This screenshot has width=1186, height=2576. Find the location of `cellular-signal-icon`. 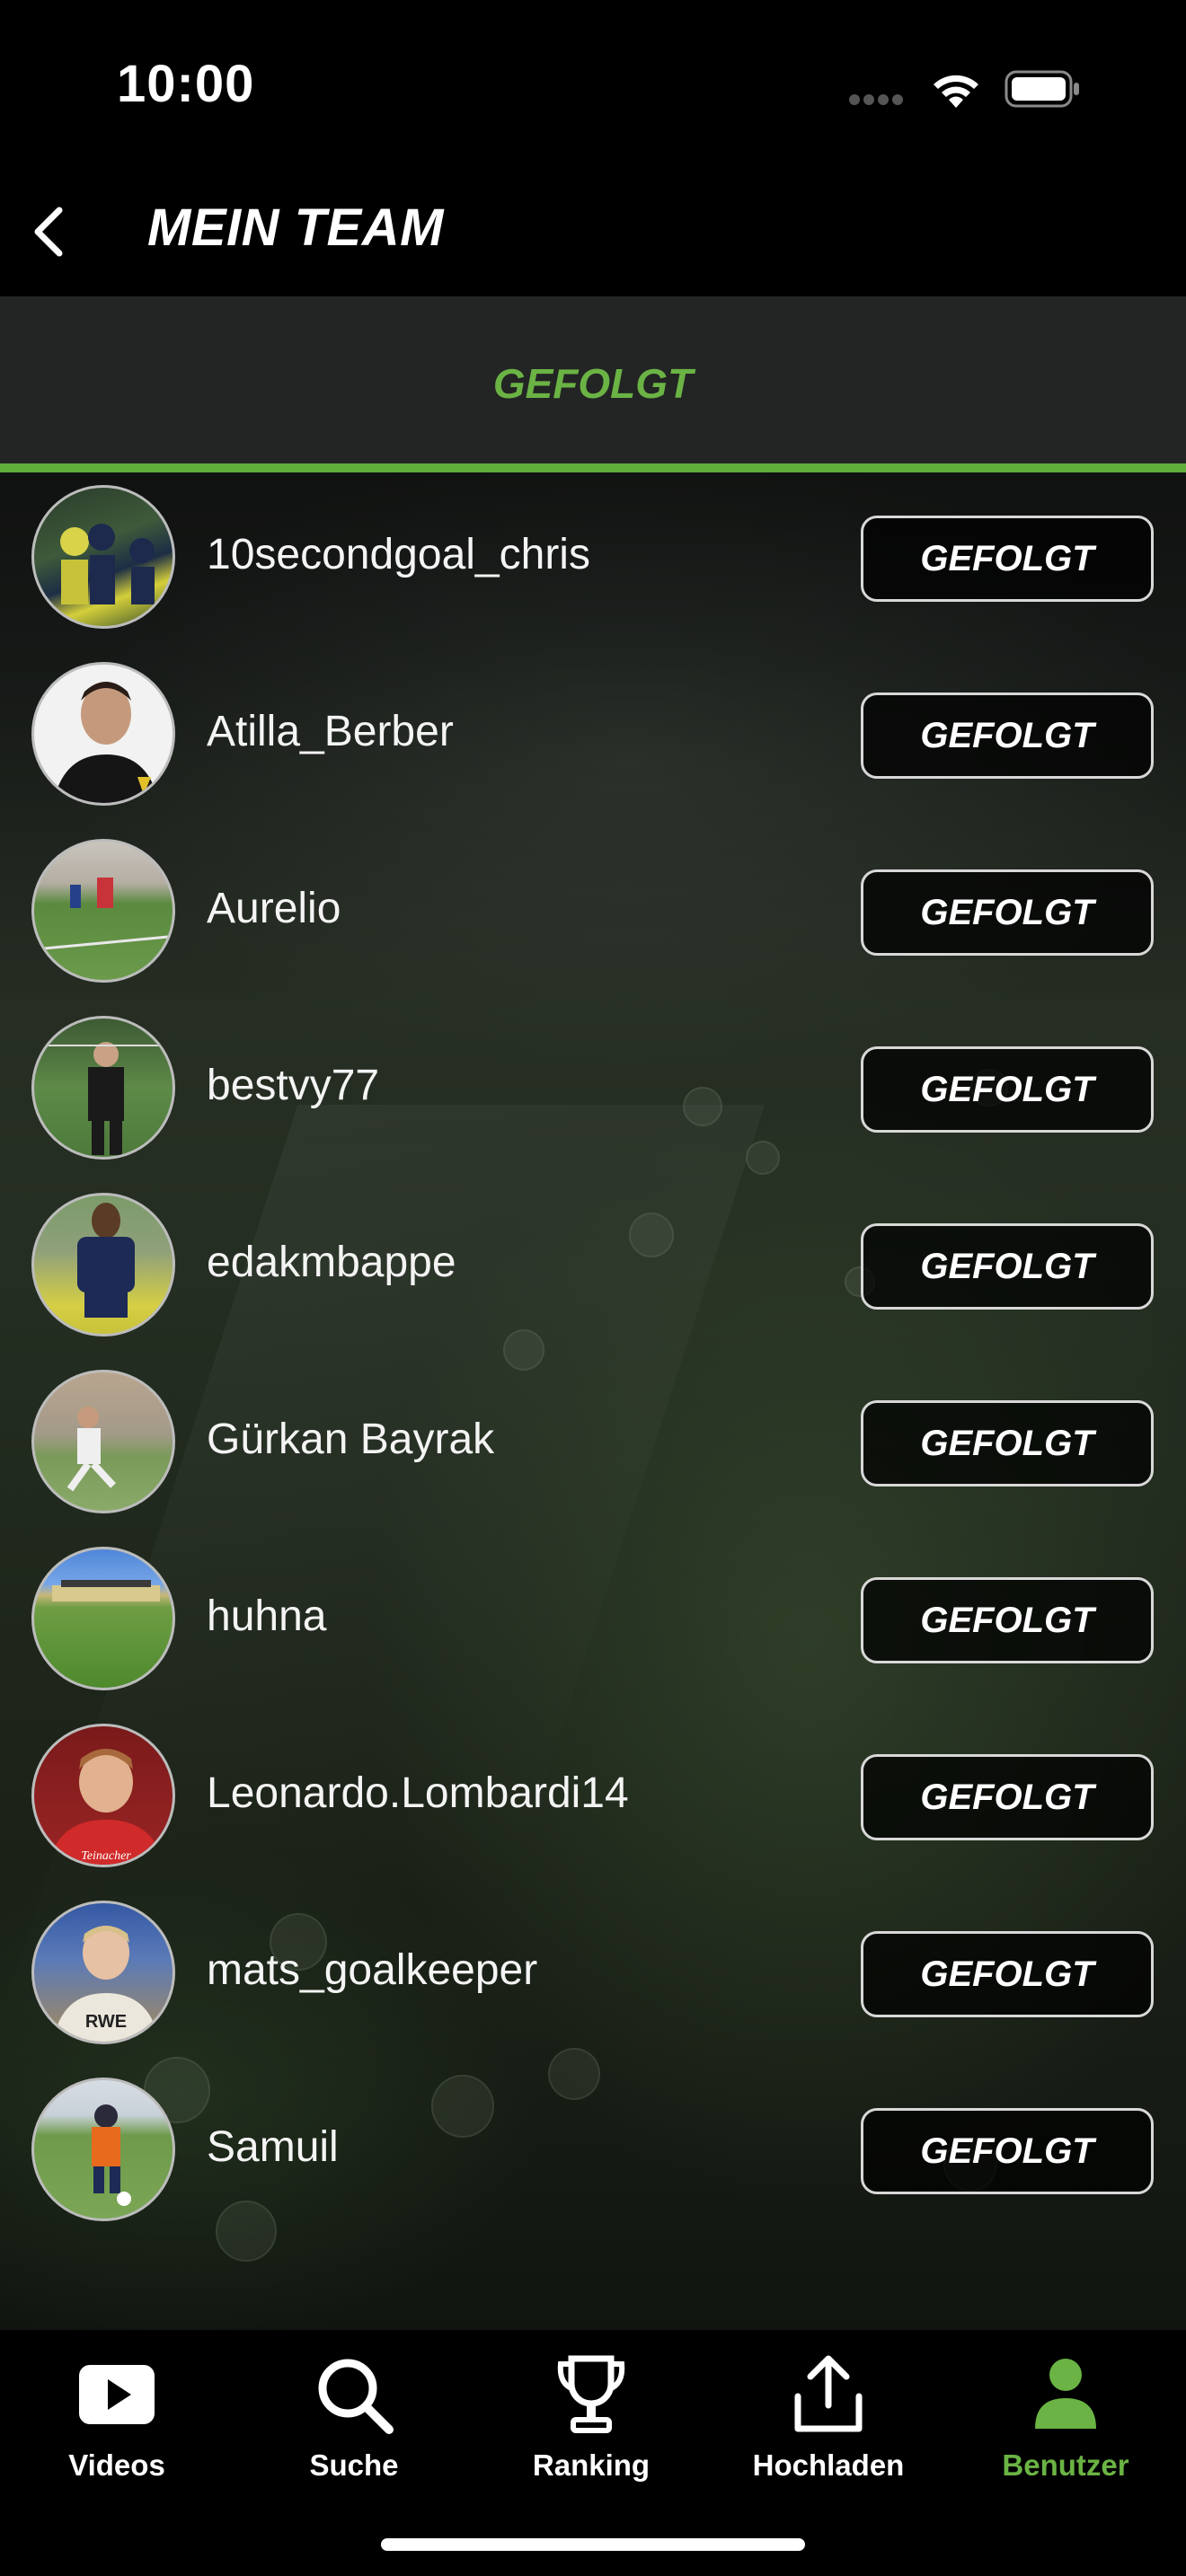

cellular-signal-icon is located at coordinates (880, 99).